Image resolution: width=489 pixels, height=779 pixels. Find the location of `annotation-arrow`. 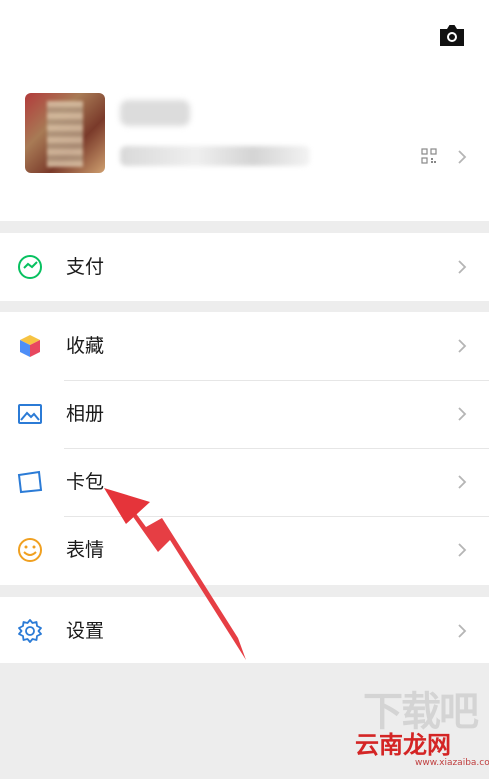

annotation-arrow is located at coordinates (175, 574).